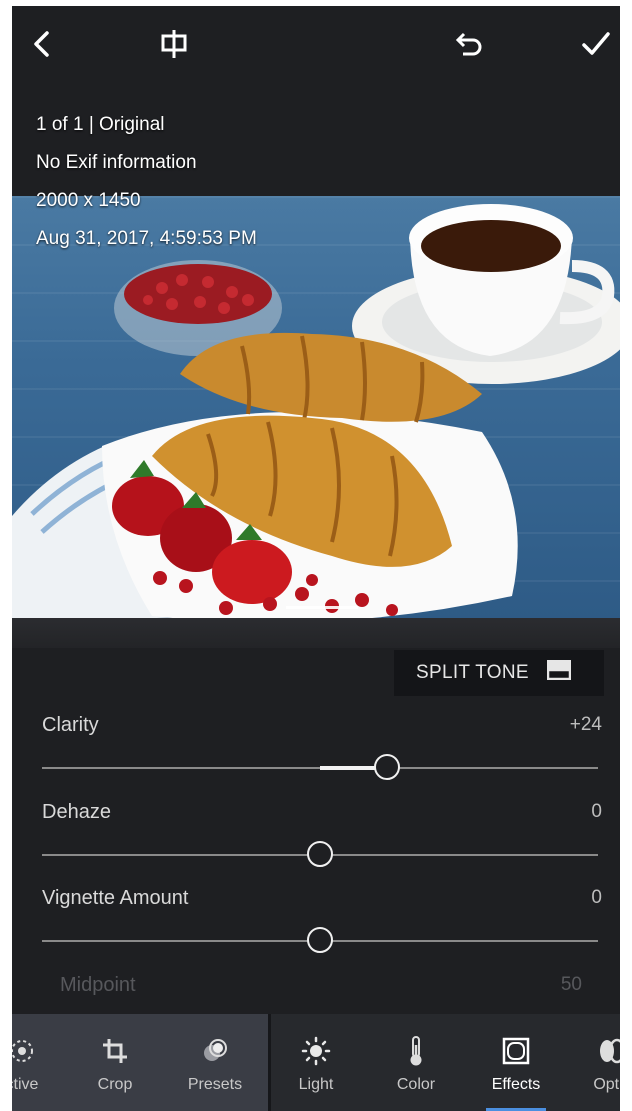 This screenshot has width=632, height=1111. I want to click on tool-light-label: Light, so click(316, 1084).